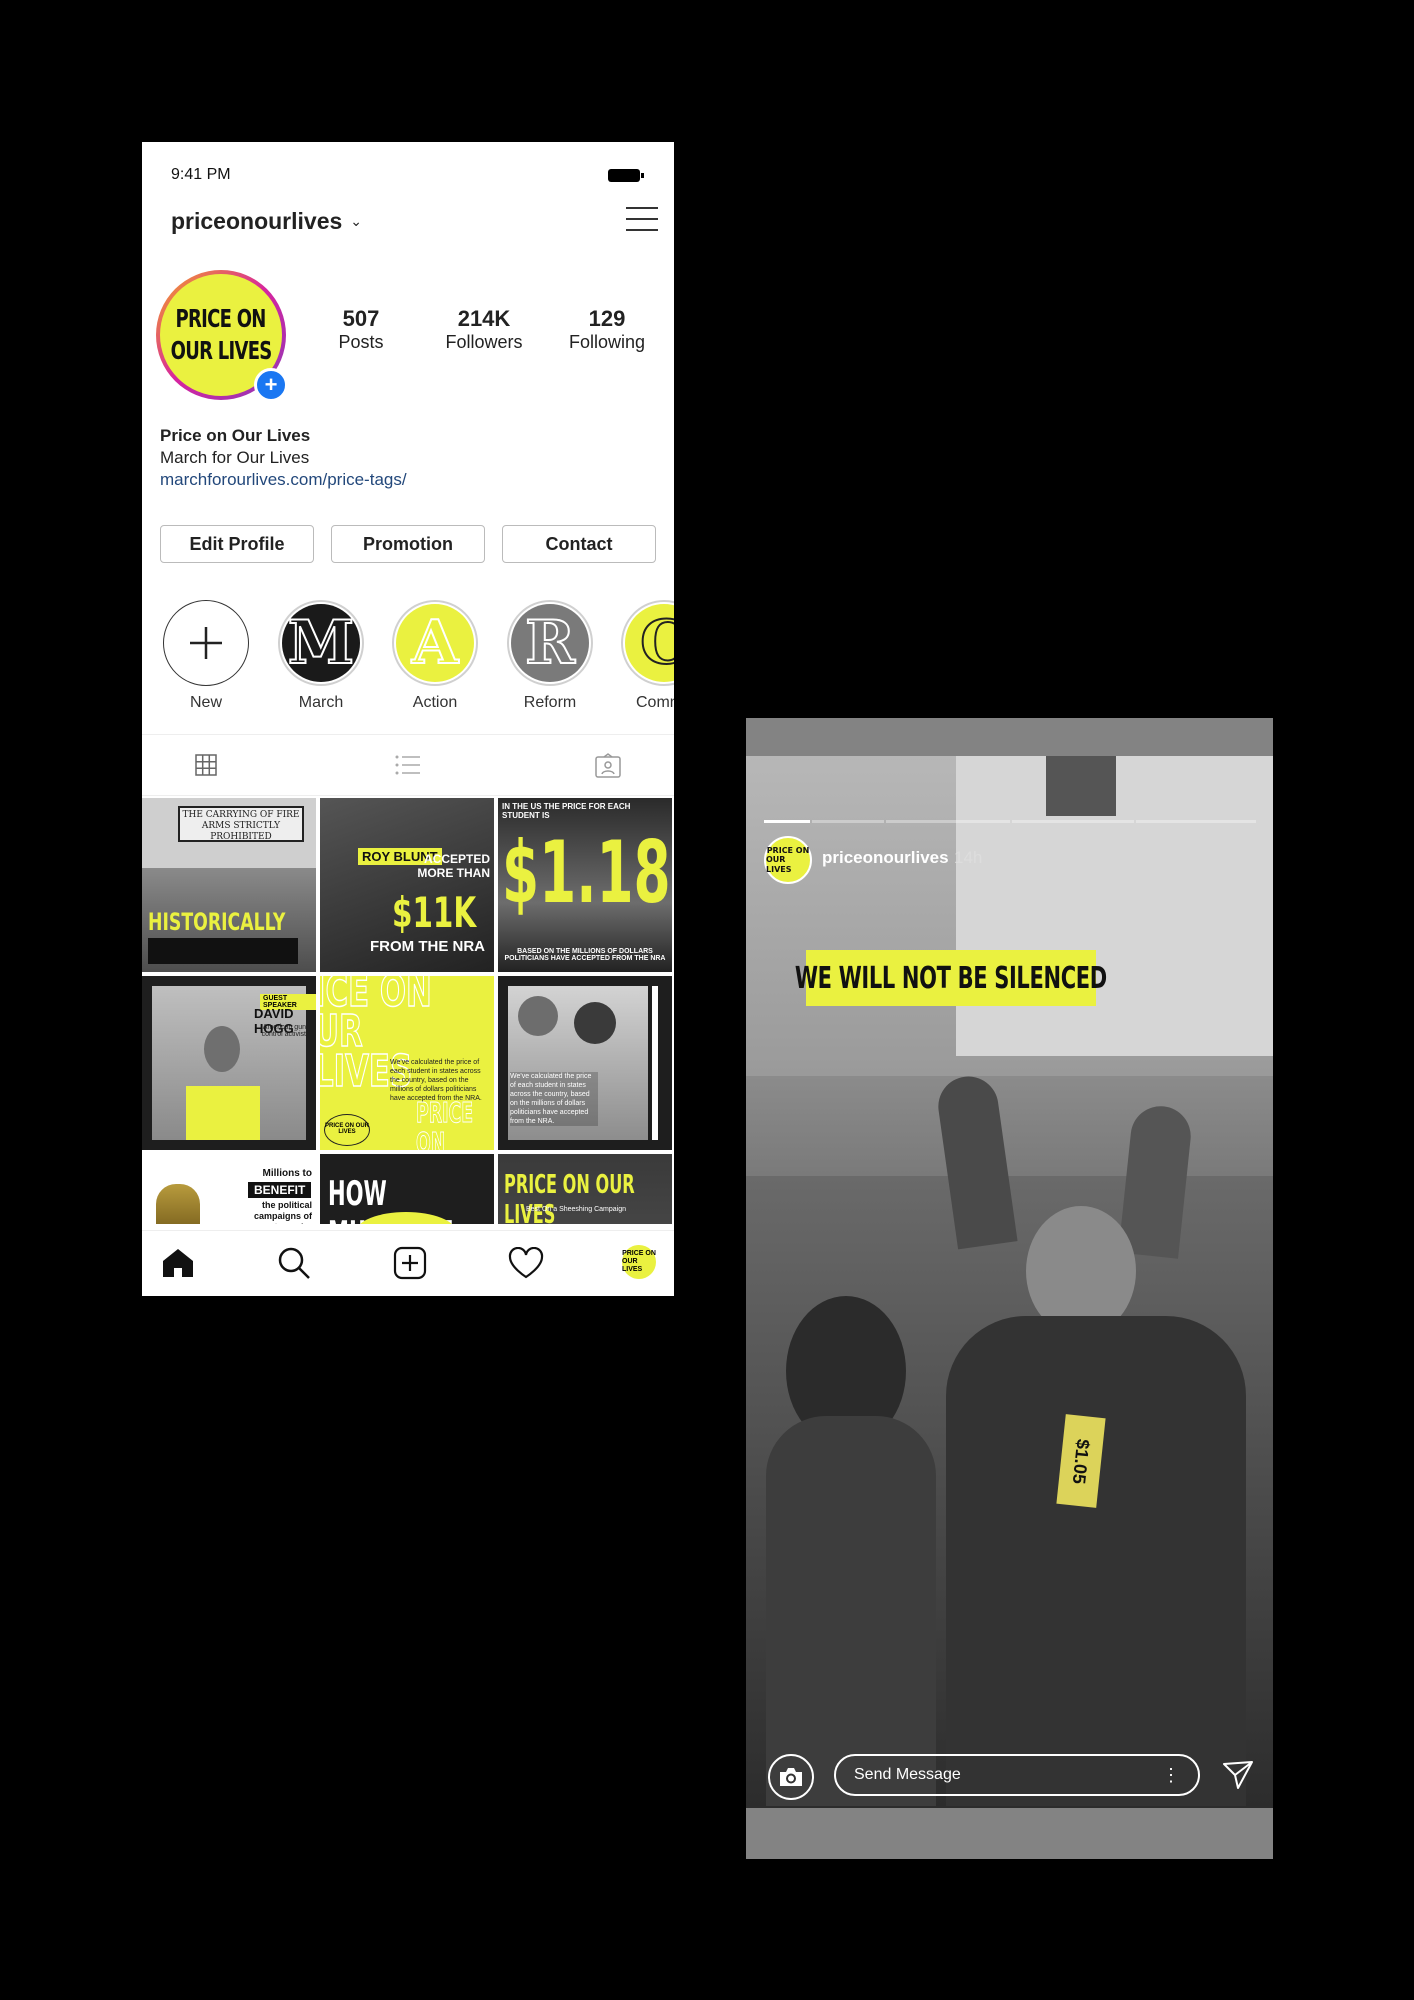 This screenshot has height=2000, width=1414. I want to click on bio-name: Price on Our Lives, so click(235, 435).